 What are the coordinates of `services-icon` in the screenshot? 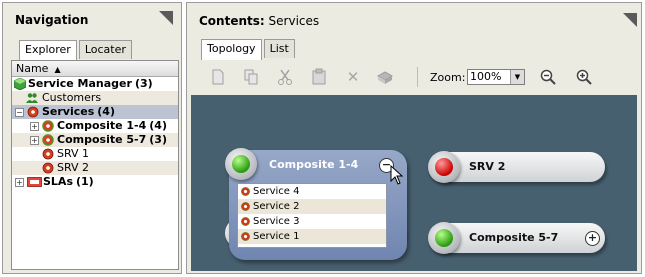 It's located at (33, 112).